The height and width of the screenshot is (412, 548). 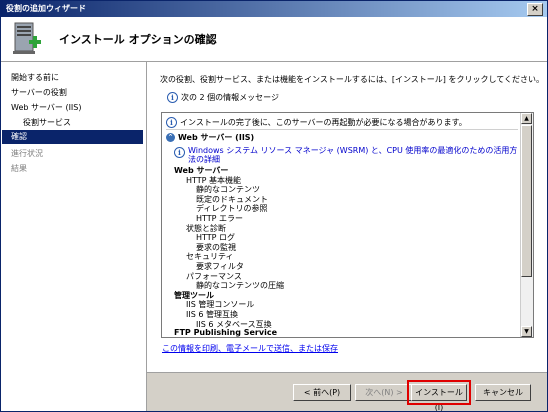 What do you see at coordinates (170, 137) in the screenshot?
I see `collapse-icon: ⌃` at bounding box center [170, 137].